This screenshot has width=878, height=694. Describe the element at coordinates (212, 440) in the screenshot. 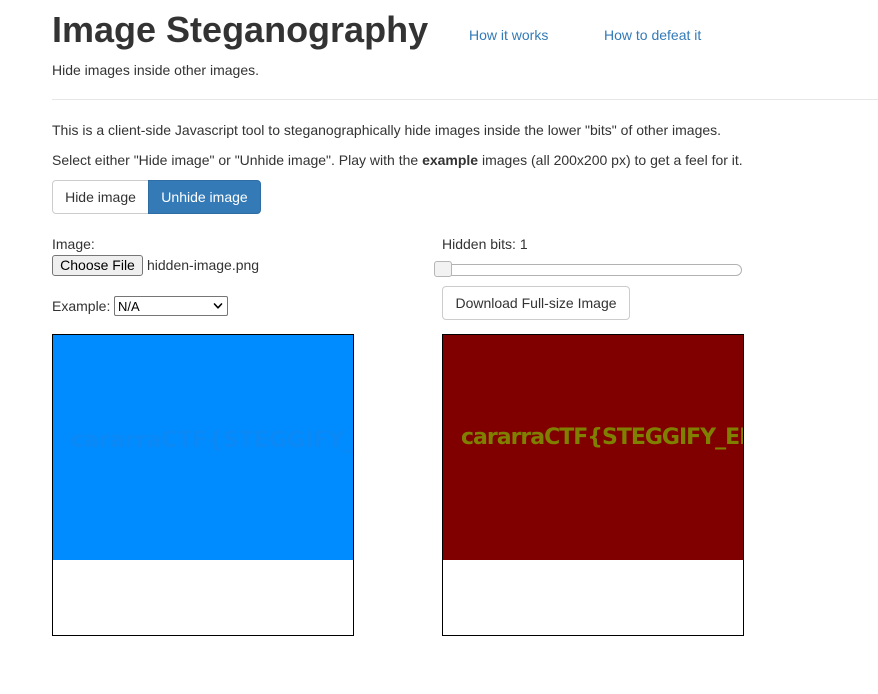

I see `source-faint-text: cararraCTF{STEGGIFY_EM}` at that location.